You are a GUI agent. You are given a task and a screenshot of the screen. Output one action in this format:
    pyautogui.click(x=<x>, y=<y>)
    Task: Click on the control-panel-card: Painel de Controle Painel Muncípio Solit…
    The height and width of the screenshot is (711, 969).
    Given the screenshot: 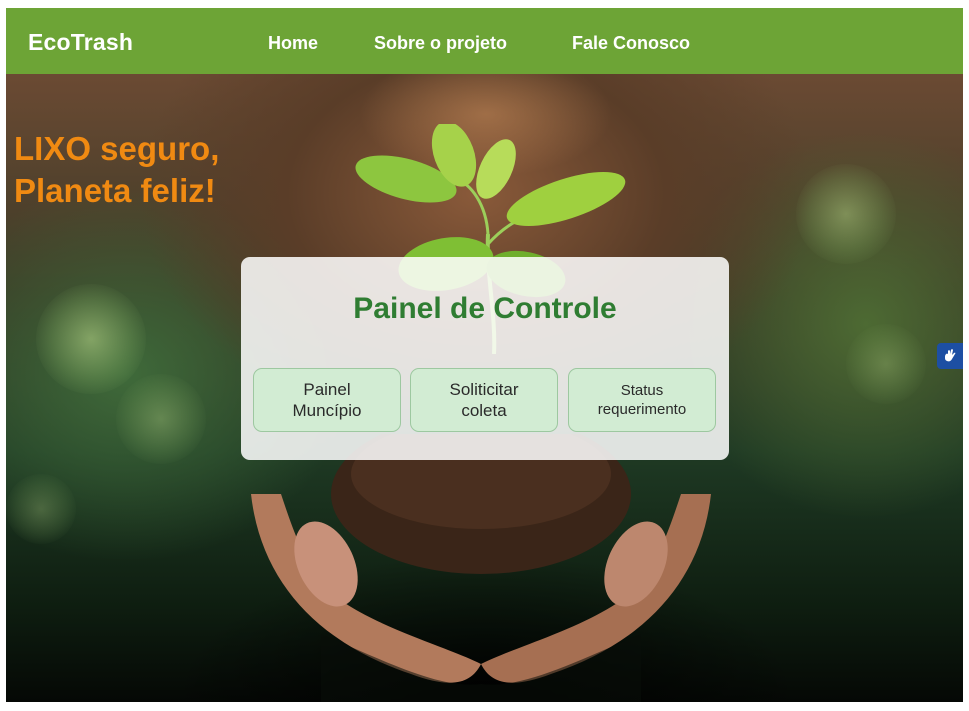 What is the action you would take?
    pyautogui.click(x=485, y=358)
    